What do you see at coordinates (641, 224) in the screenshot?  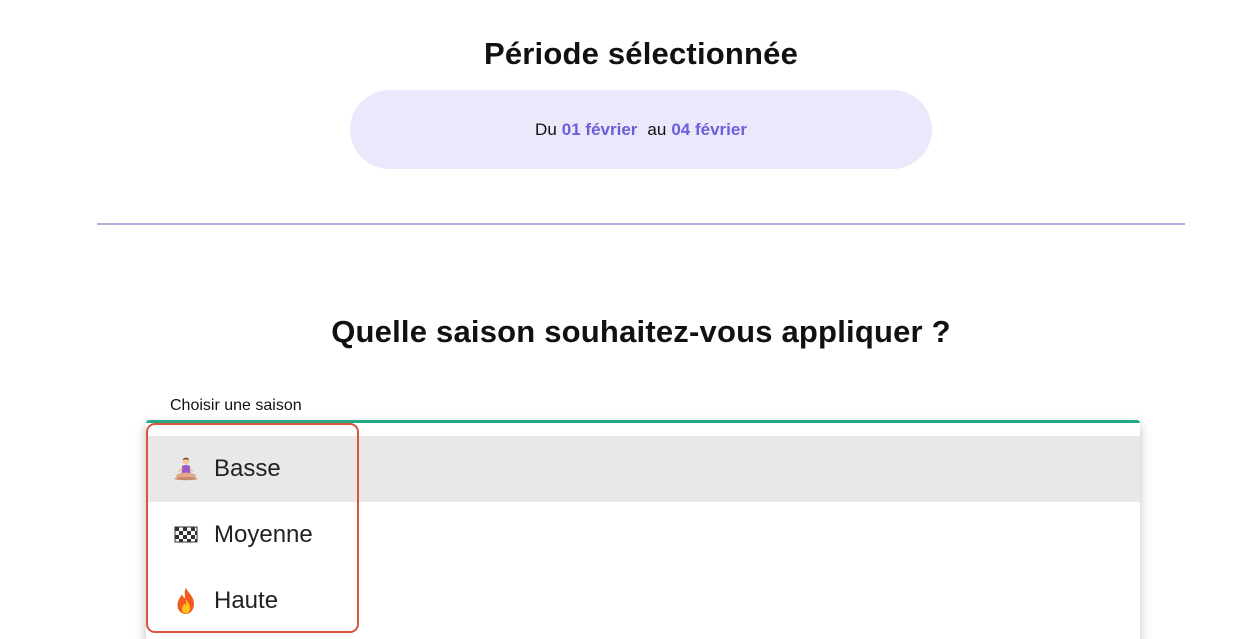 I see `section-divider` at bounding box center [641, 224].